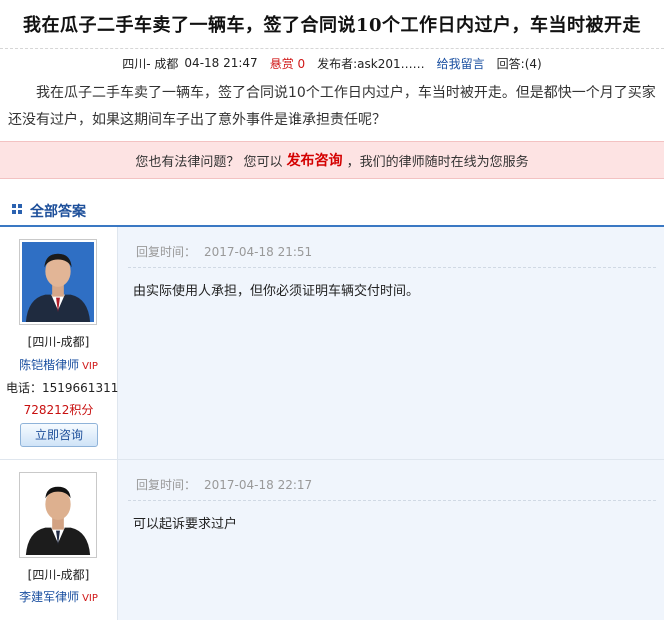 The height and width of the screenshot is (620, 664). I want to click on reward-badge: 悬赏 0, so click(287, 63).